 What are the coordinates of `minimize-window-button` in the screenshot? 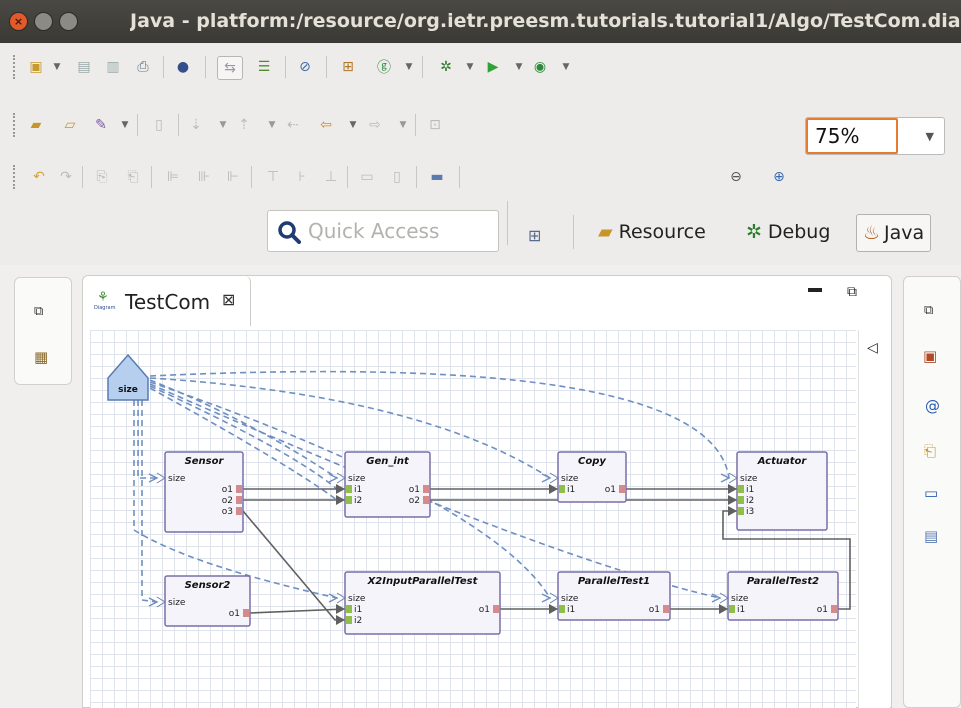 It's located at (43, 21).